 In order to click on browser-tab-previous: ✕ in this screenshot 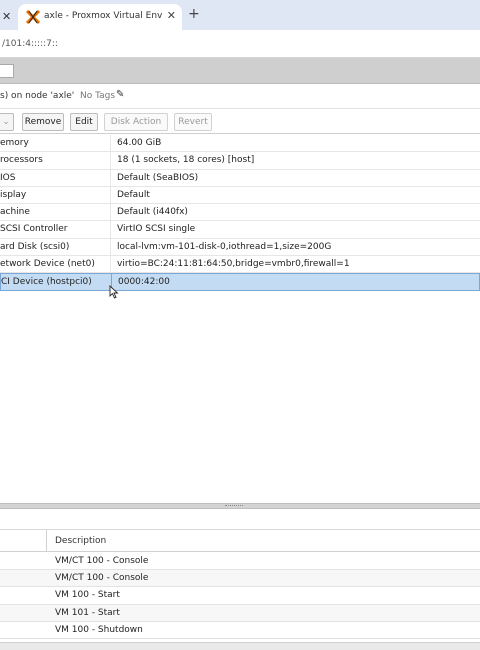, I will do `click(9, 17)`.